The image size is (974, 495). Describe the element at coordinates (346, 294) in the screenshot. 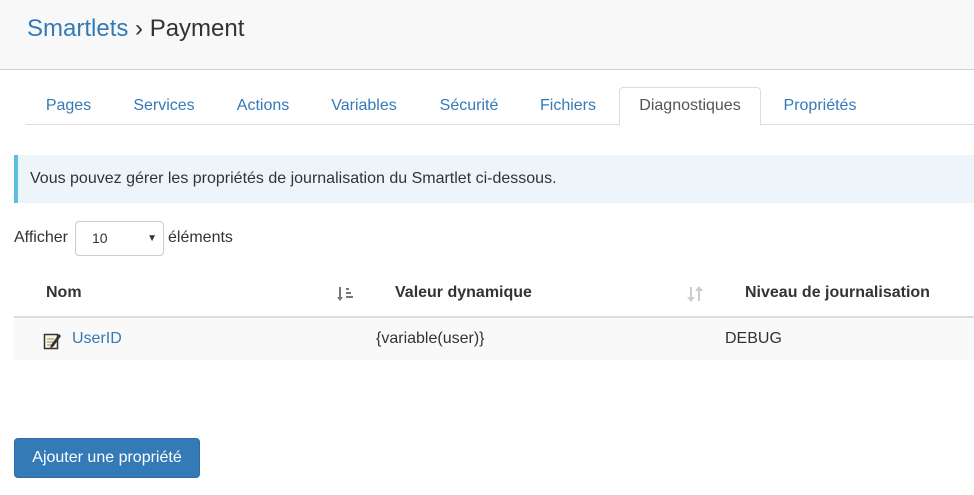

I see `sort-desc-icon` at that location.